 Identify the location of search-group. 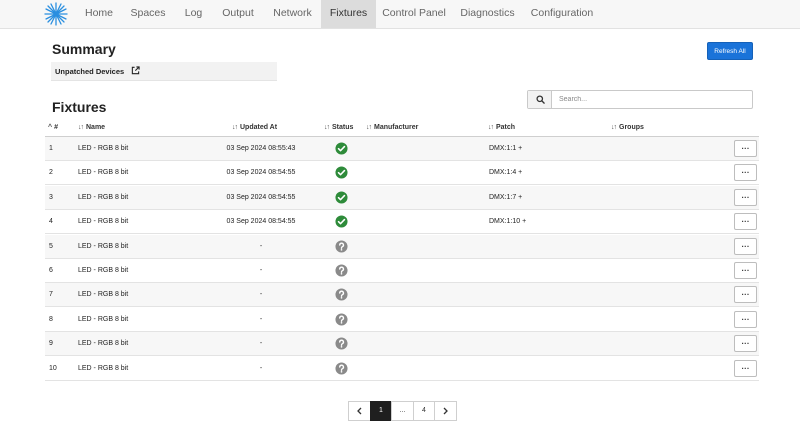
(640, 99).